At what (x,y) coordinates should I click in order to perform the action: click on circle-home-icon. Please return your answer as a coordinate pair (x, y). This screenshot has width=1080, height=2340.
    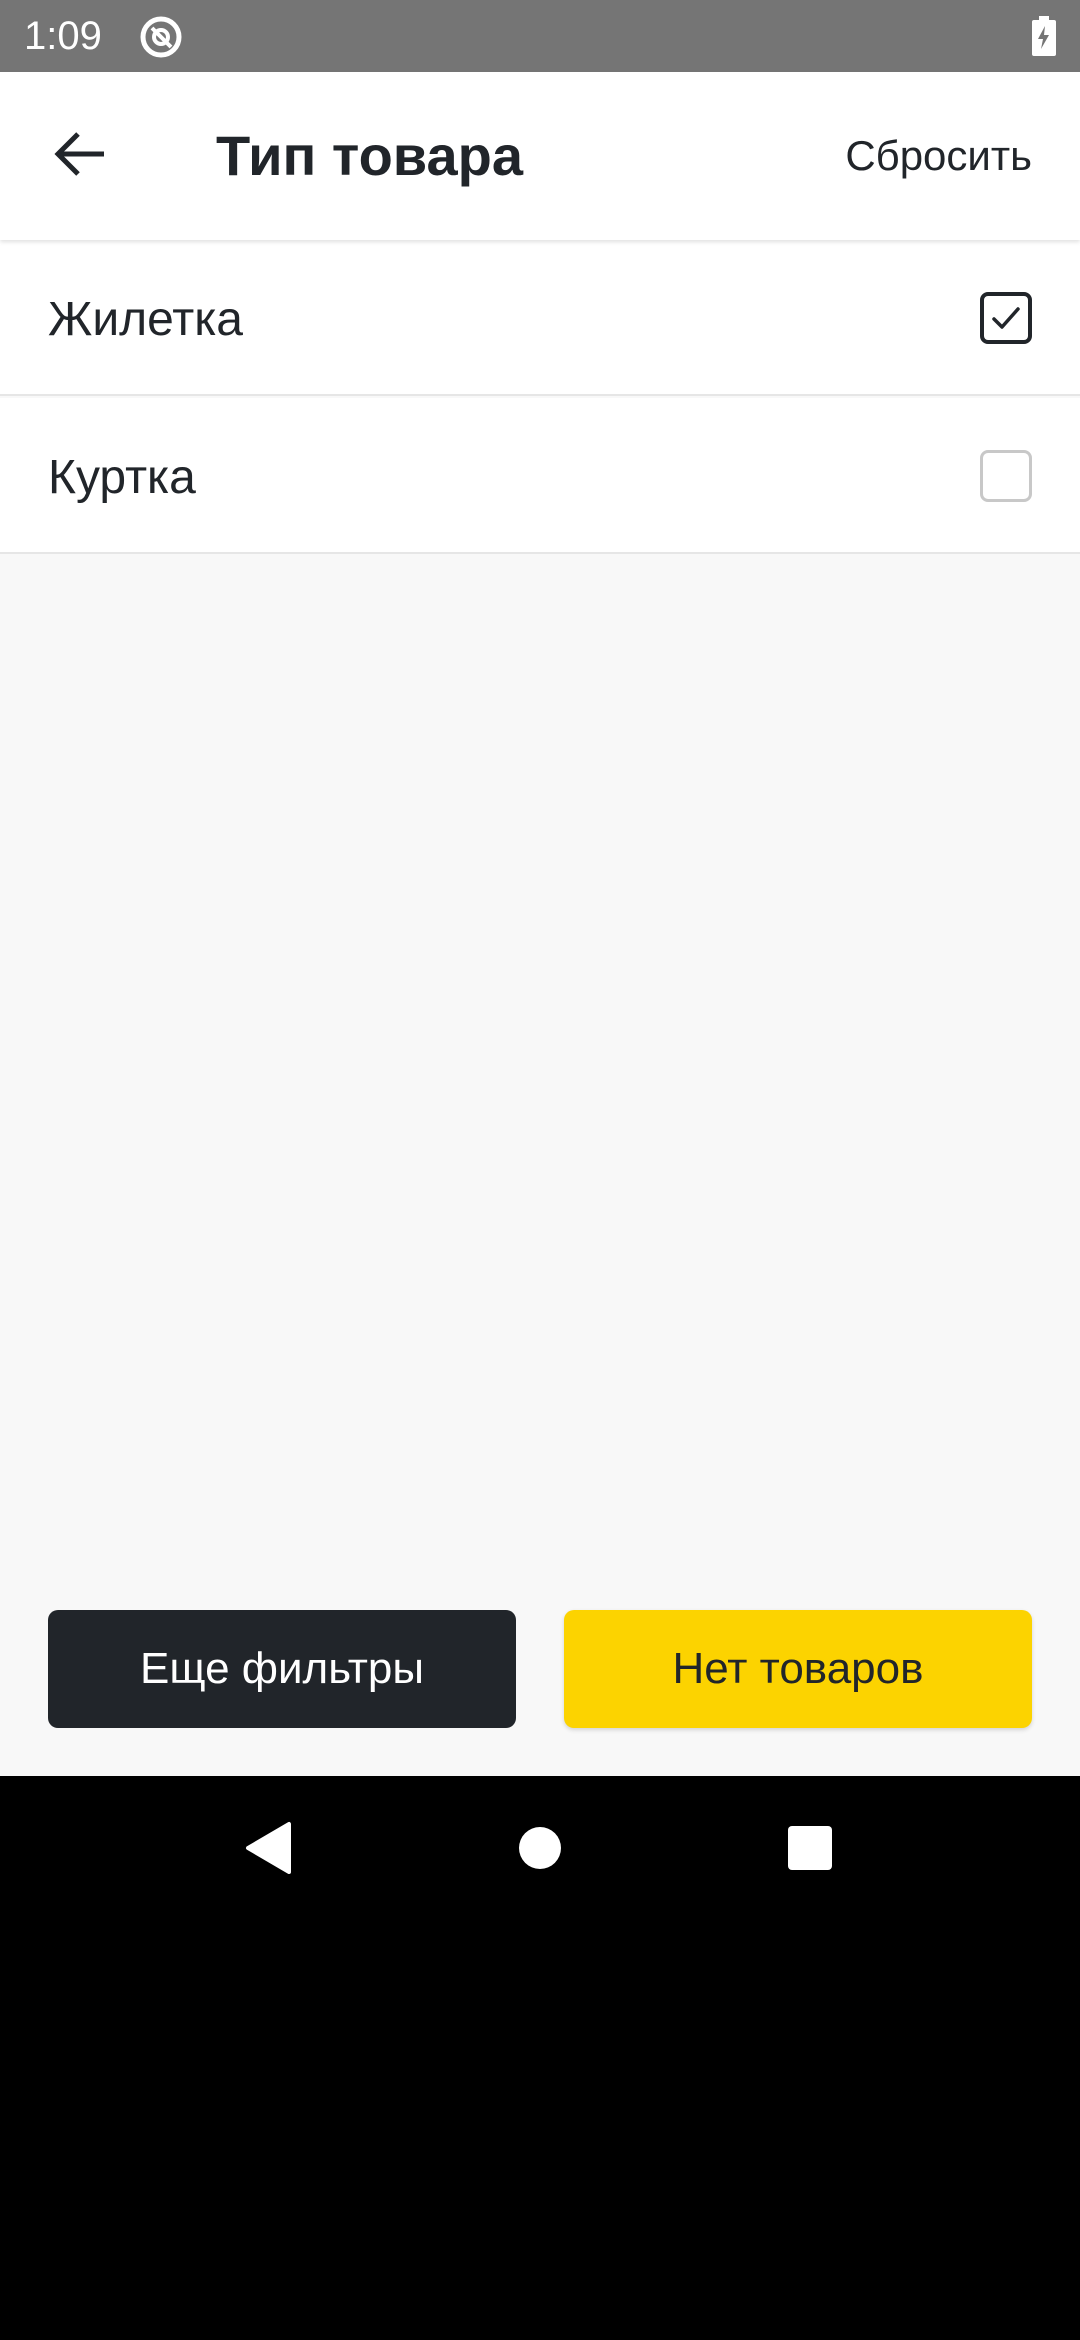
    Looking at the image, I should click on (540, 1848).